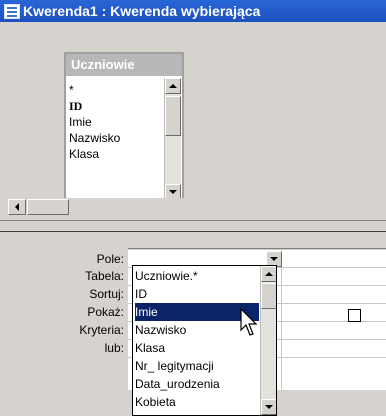 This screenshot has height=416, width=386. What do you see at coordinates (257, 244) in the screenshot?
I see `column-selector` at bounding box center [257, 244].